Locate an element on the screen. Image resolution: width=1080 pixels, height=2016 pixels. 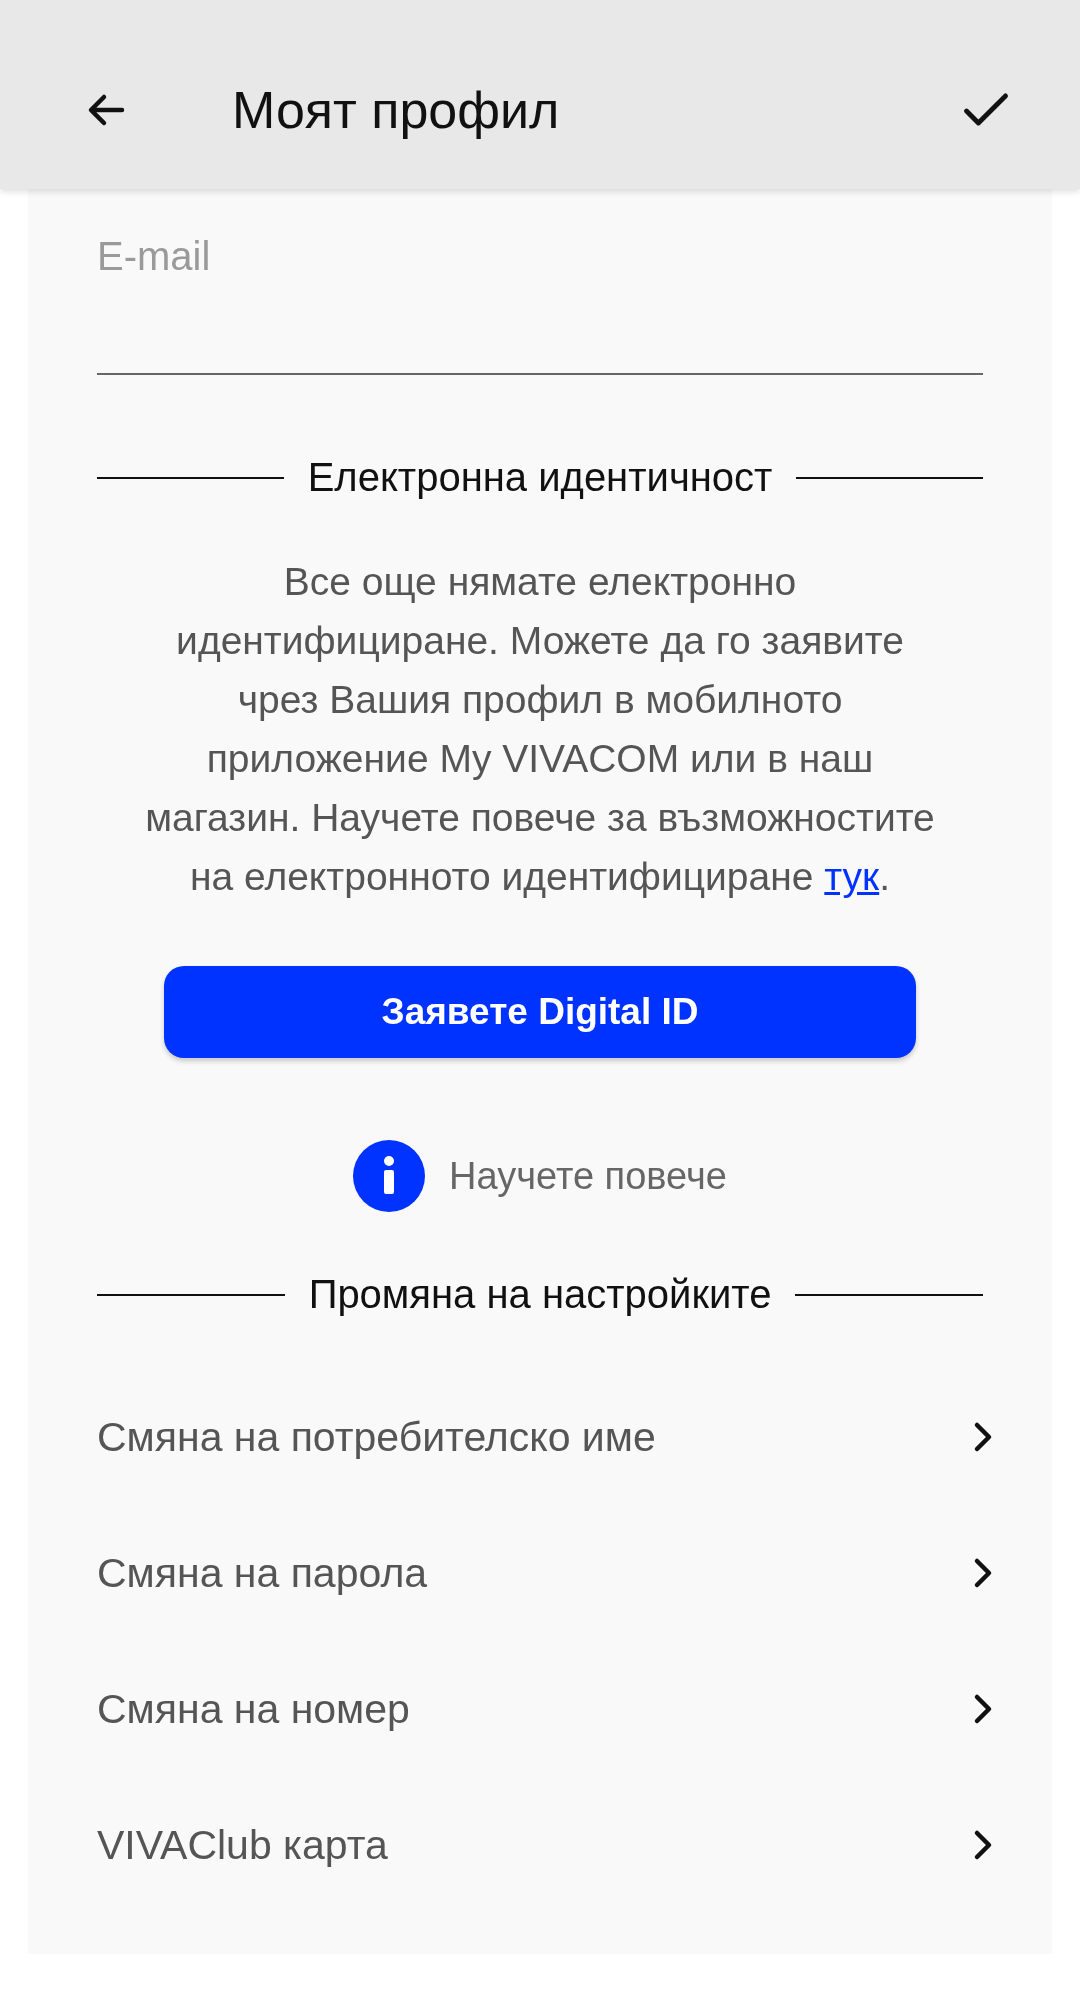
info-paragraph: Все още нямате електронно идентифициране. Можете да го заявите чрез Вашия профил в мобилното приложение My VIVACOM или в наш магазин. Научете повече за възможностите на електронното идентифициране тук. is located at coordinates (540, 729).